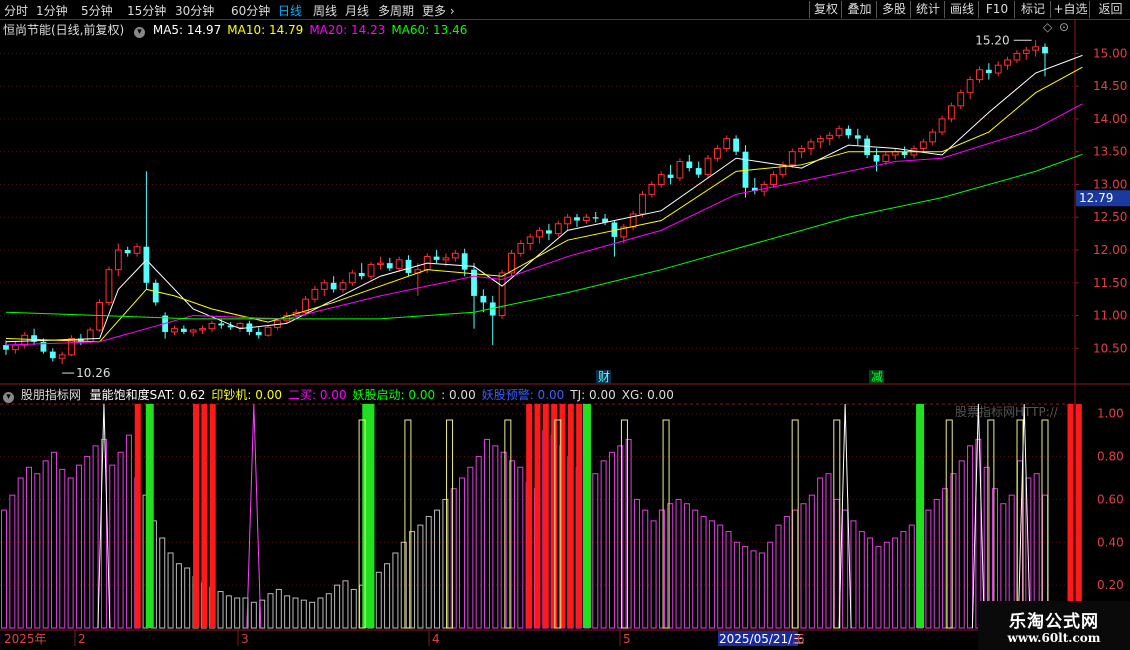 This screenshot has height=650, width=1130. Describe the element at coordinates (877, 377) in the screenshot. I see `marker-jian: 减` at that location.